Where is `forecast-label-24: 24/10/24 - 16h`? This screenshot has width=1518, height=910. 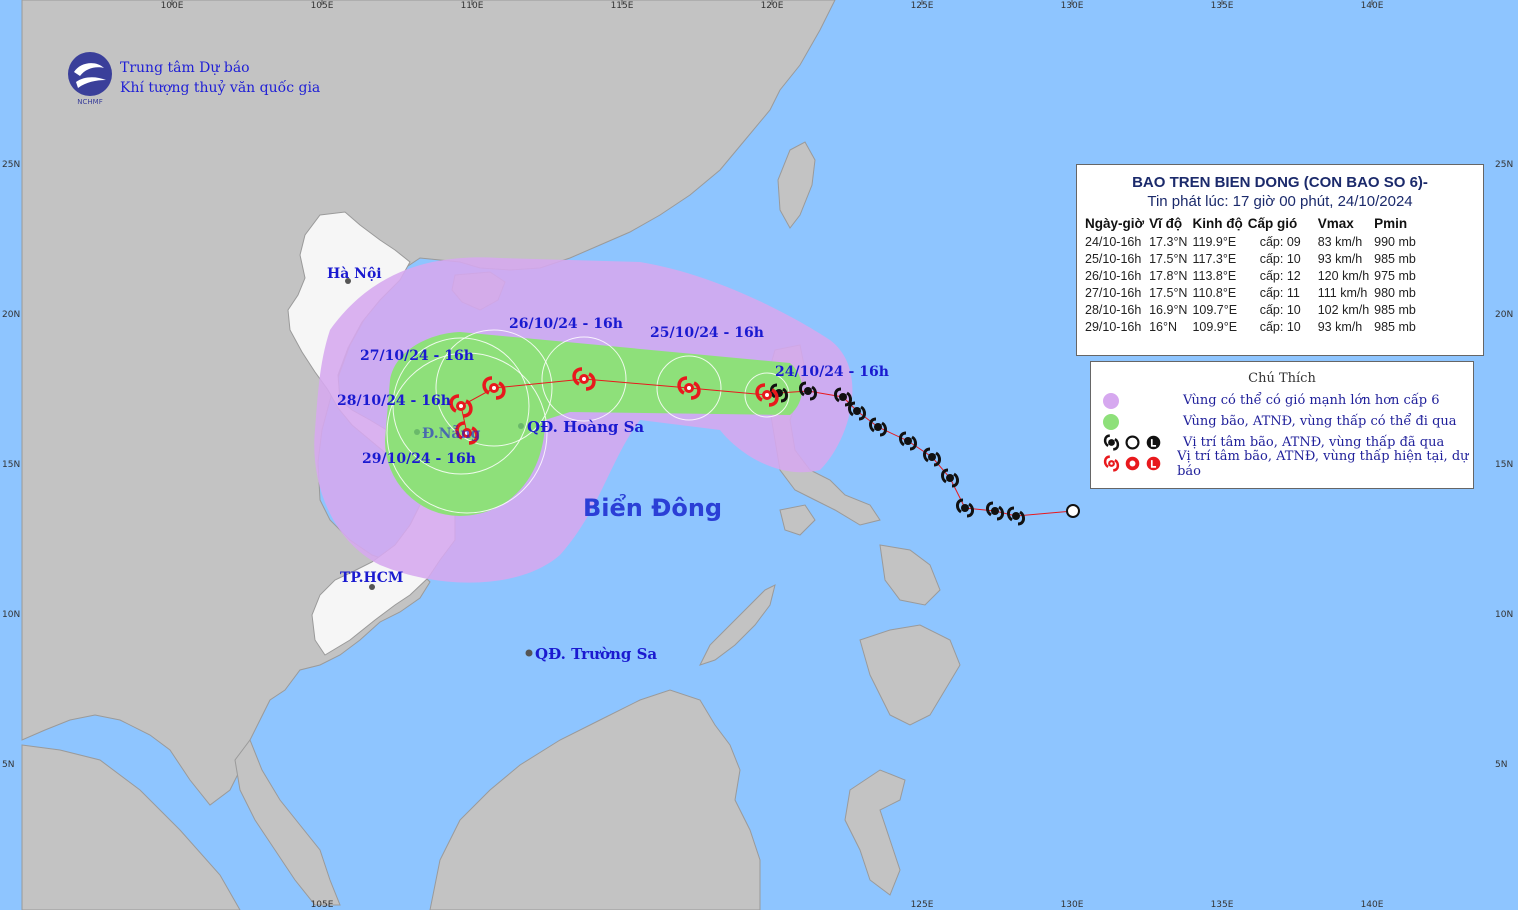 forecast-label-24: 24/10/24 - 16h is located at coordinates (832, 372).